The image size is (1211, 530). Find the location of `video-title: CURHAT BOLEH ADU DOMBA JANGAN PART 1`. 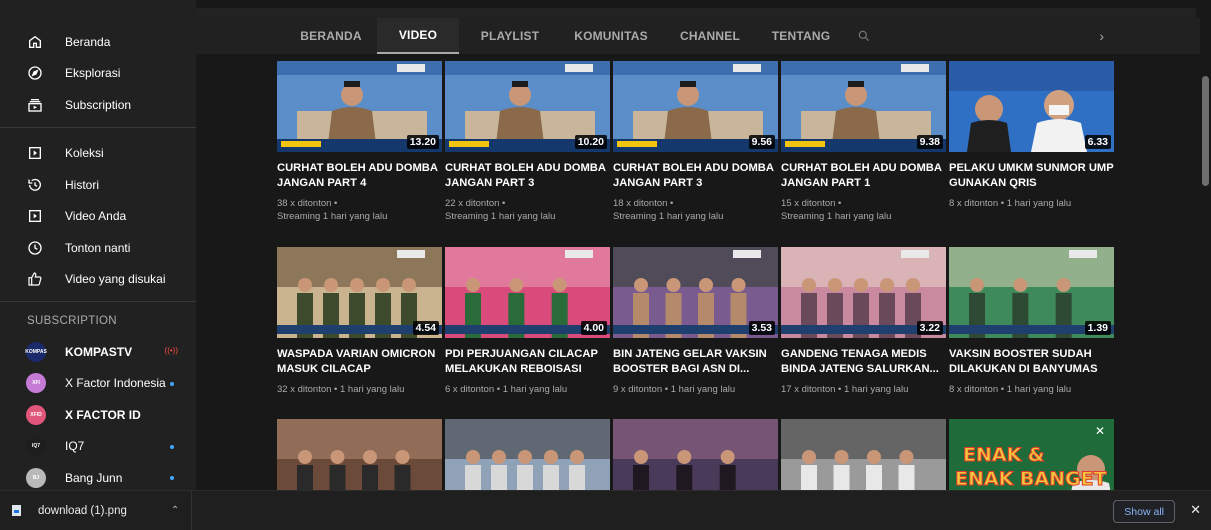

video-title: CURHAT BOLEH ADU DOMBA JANGAN PART 1 is located at coordinates (863, 176).